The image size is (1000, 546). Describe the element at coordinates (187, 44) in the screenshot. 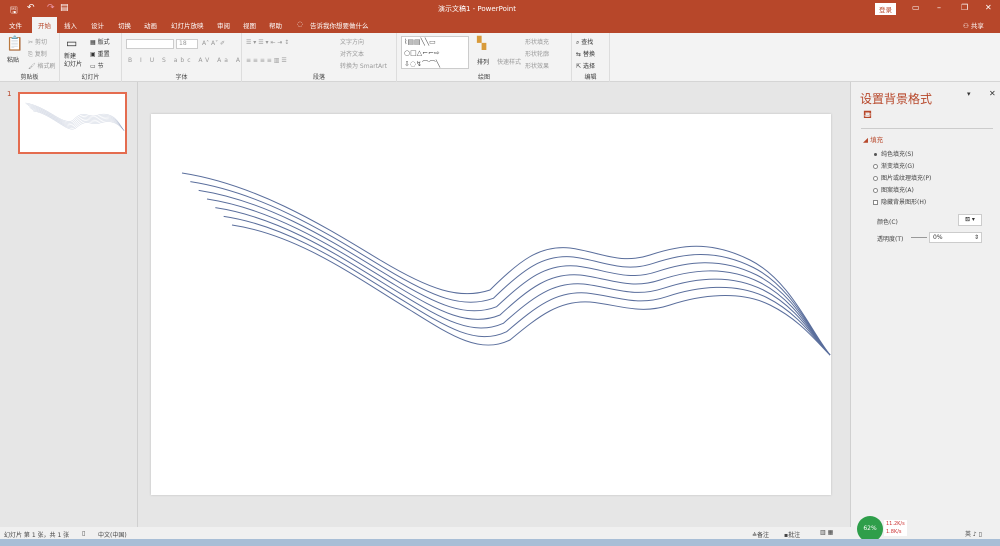

I see `font-size-input: 18` at that location.